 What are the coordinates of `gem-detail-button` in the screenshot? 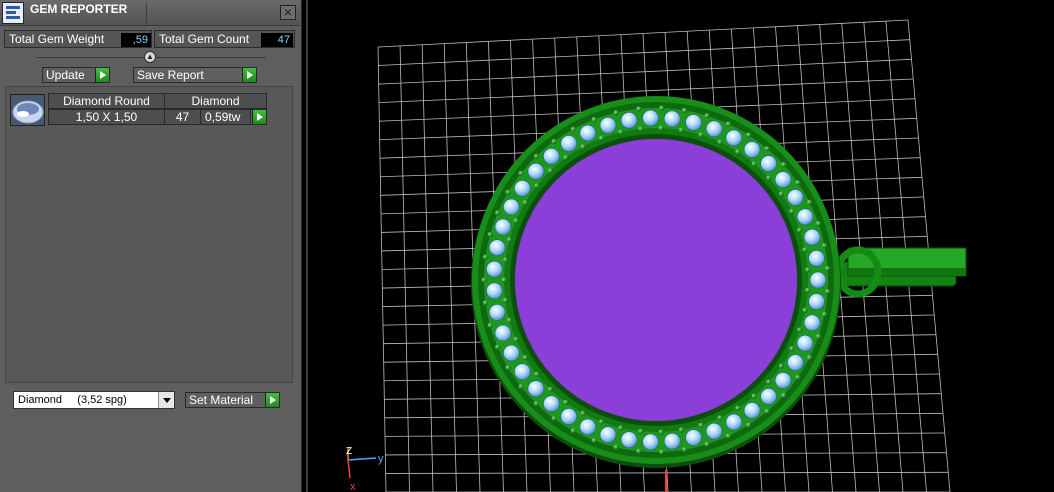 It's located at (258, 117).